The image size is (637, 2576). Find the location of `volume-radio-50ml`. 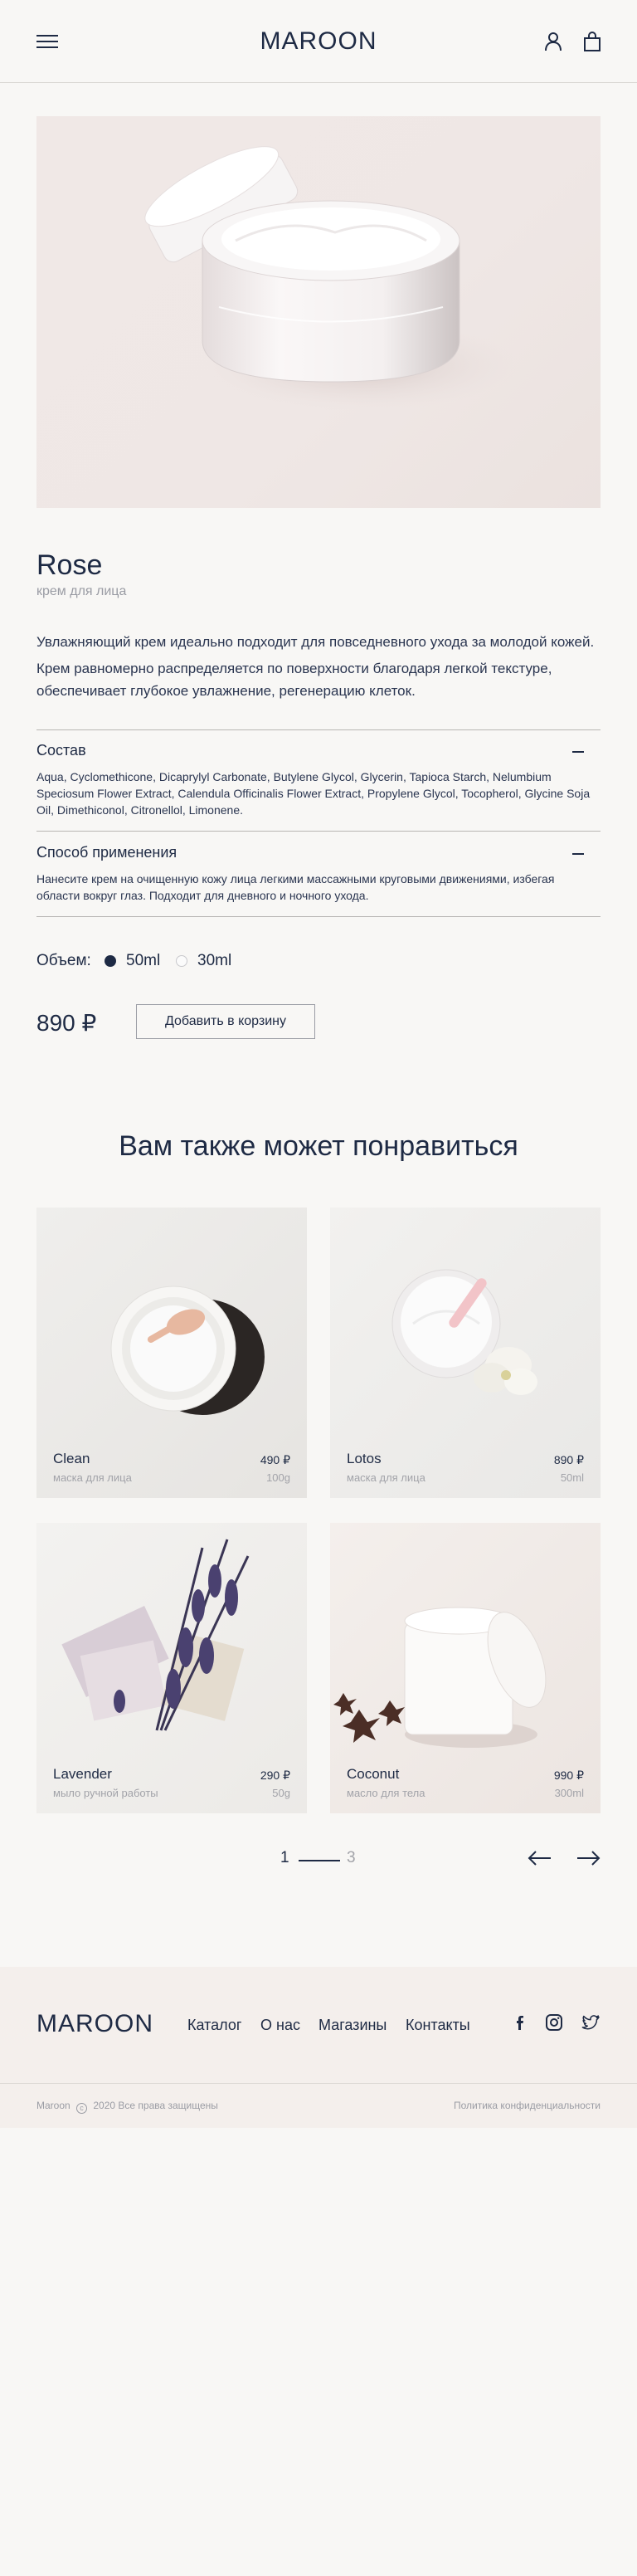

volume-radio-50ml is located at coordinates (110, 961).